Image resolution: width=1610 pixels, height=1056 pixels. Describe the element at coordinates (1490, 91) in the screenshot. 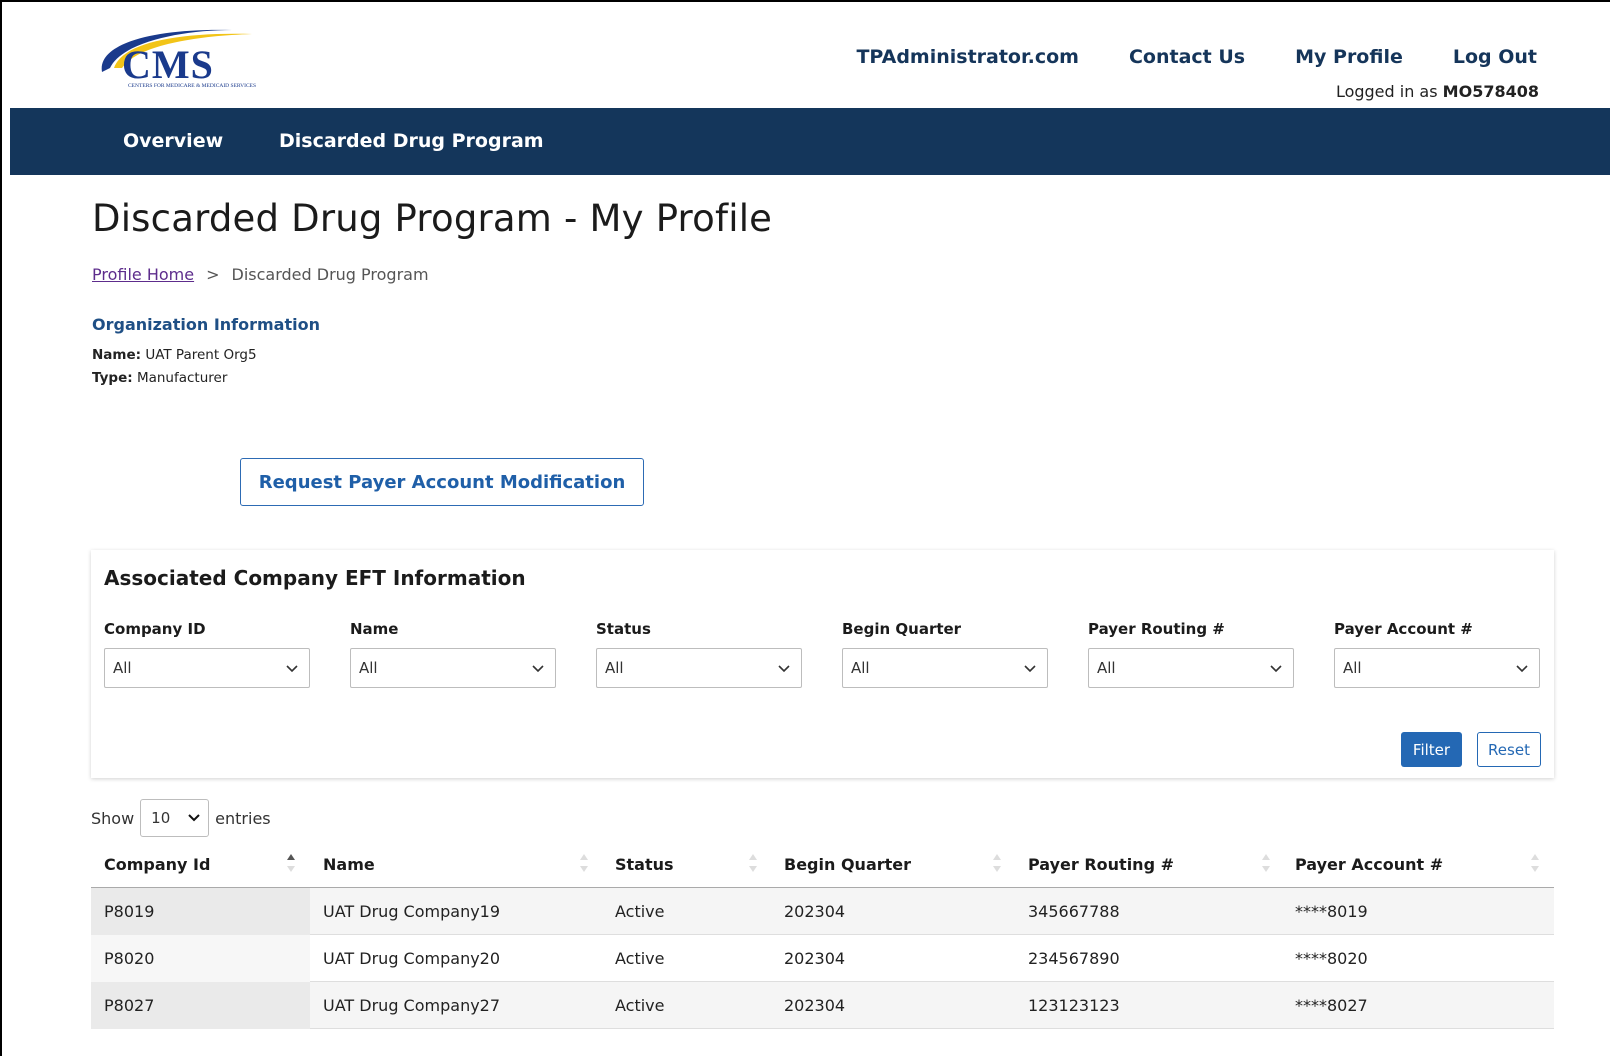

I see `logged-in-user: MO578408` at that location.